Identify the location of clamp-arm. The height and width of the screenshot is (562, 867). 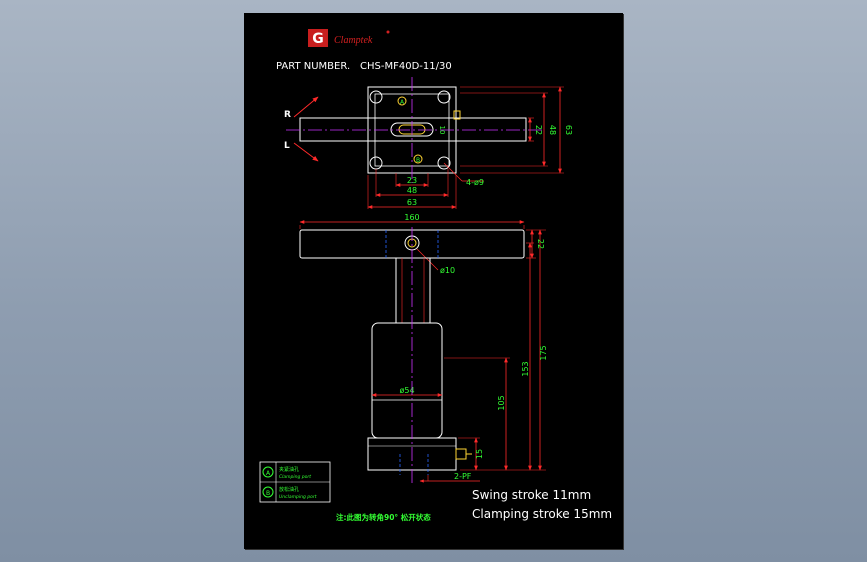
(413, 129).